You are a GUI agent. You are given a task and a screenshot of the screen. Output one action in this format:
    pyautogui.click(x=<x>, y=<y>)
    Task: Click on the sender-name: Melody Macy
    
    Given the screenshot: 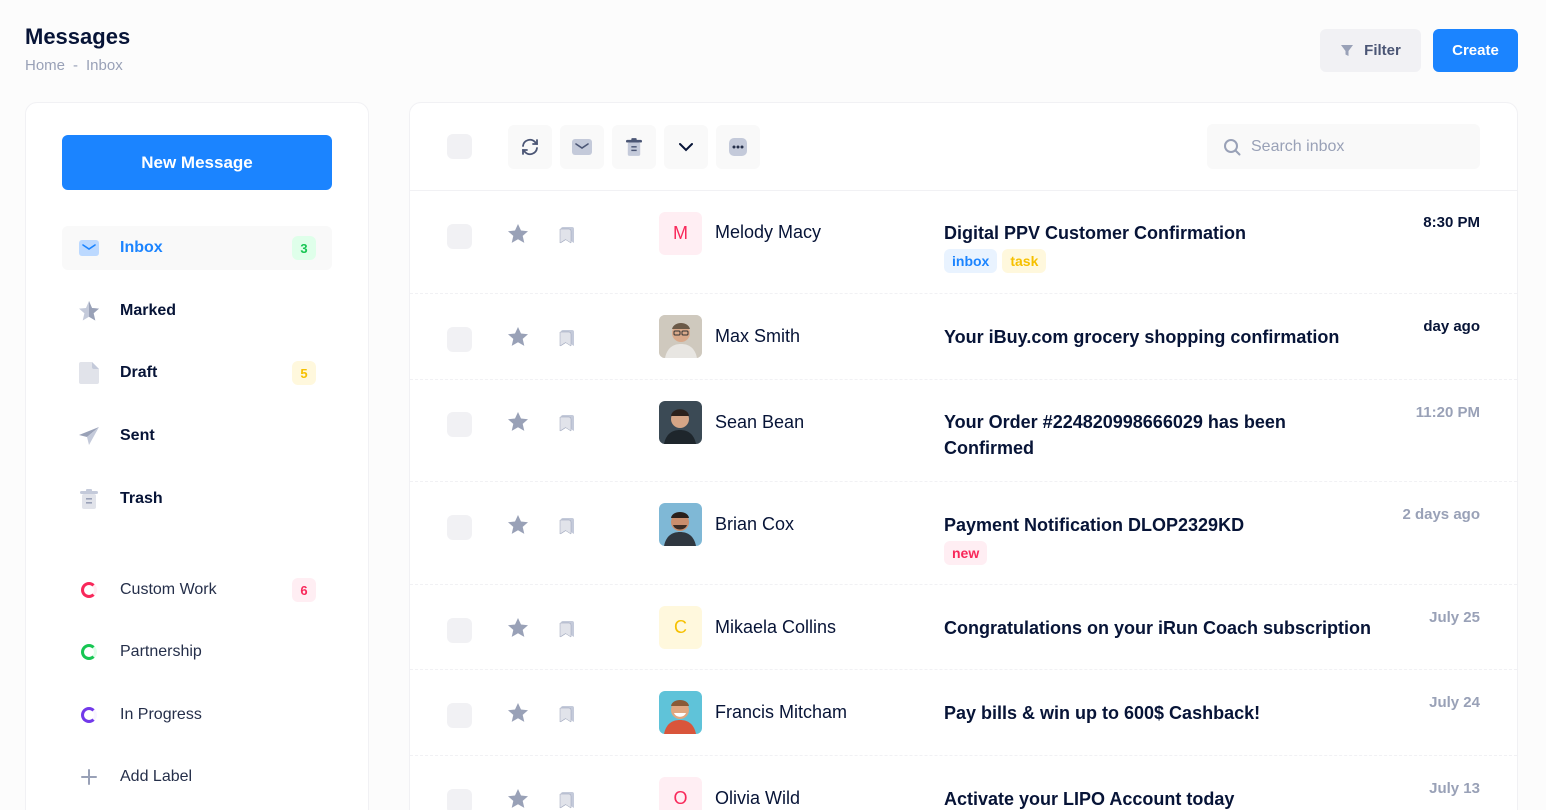 What is the action you would take?
    pyautogui.click(x=768, y=232)
    